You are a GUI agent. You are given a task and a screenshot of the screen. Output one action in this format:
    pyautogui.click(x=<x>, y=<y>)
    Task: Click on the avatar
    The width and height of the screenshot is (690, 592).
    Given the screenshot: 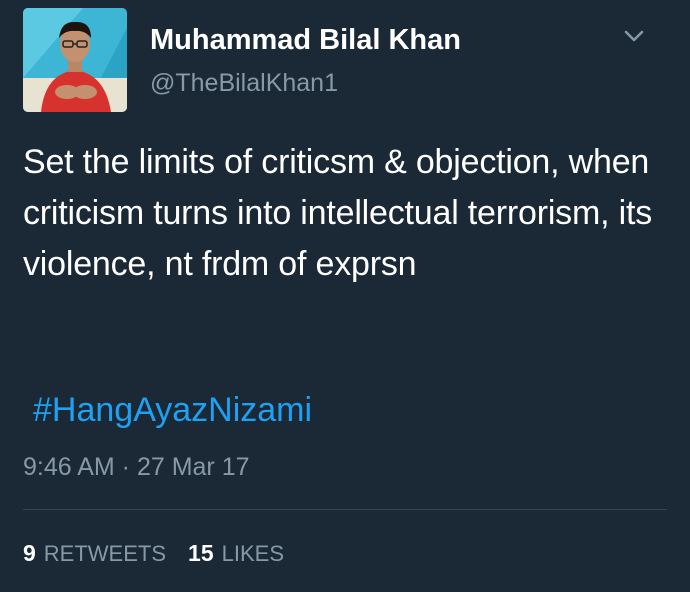 What is the action you would take?
    pyautogui.click(x=75, y=60)
    